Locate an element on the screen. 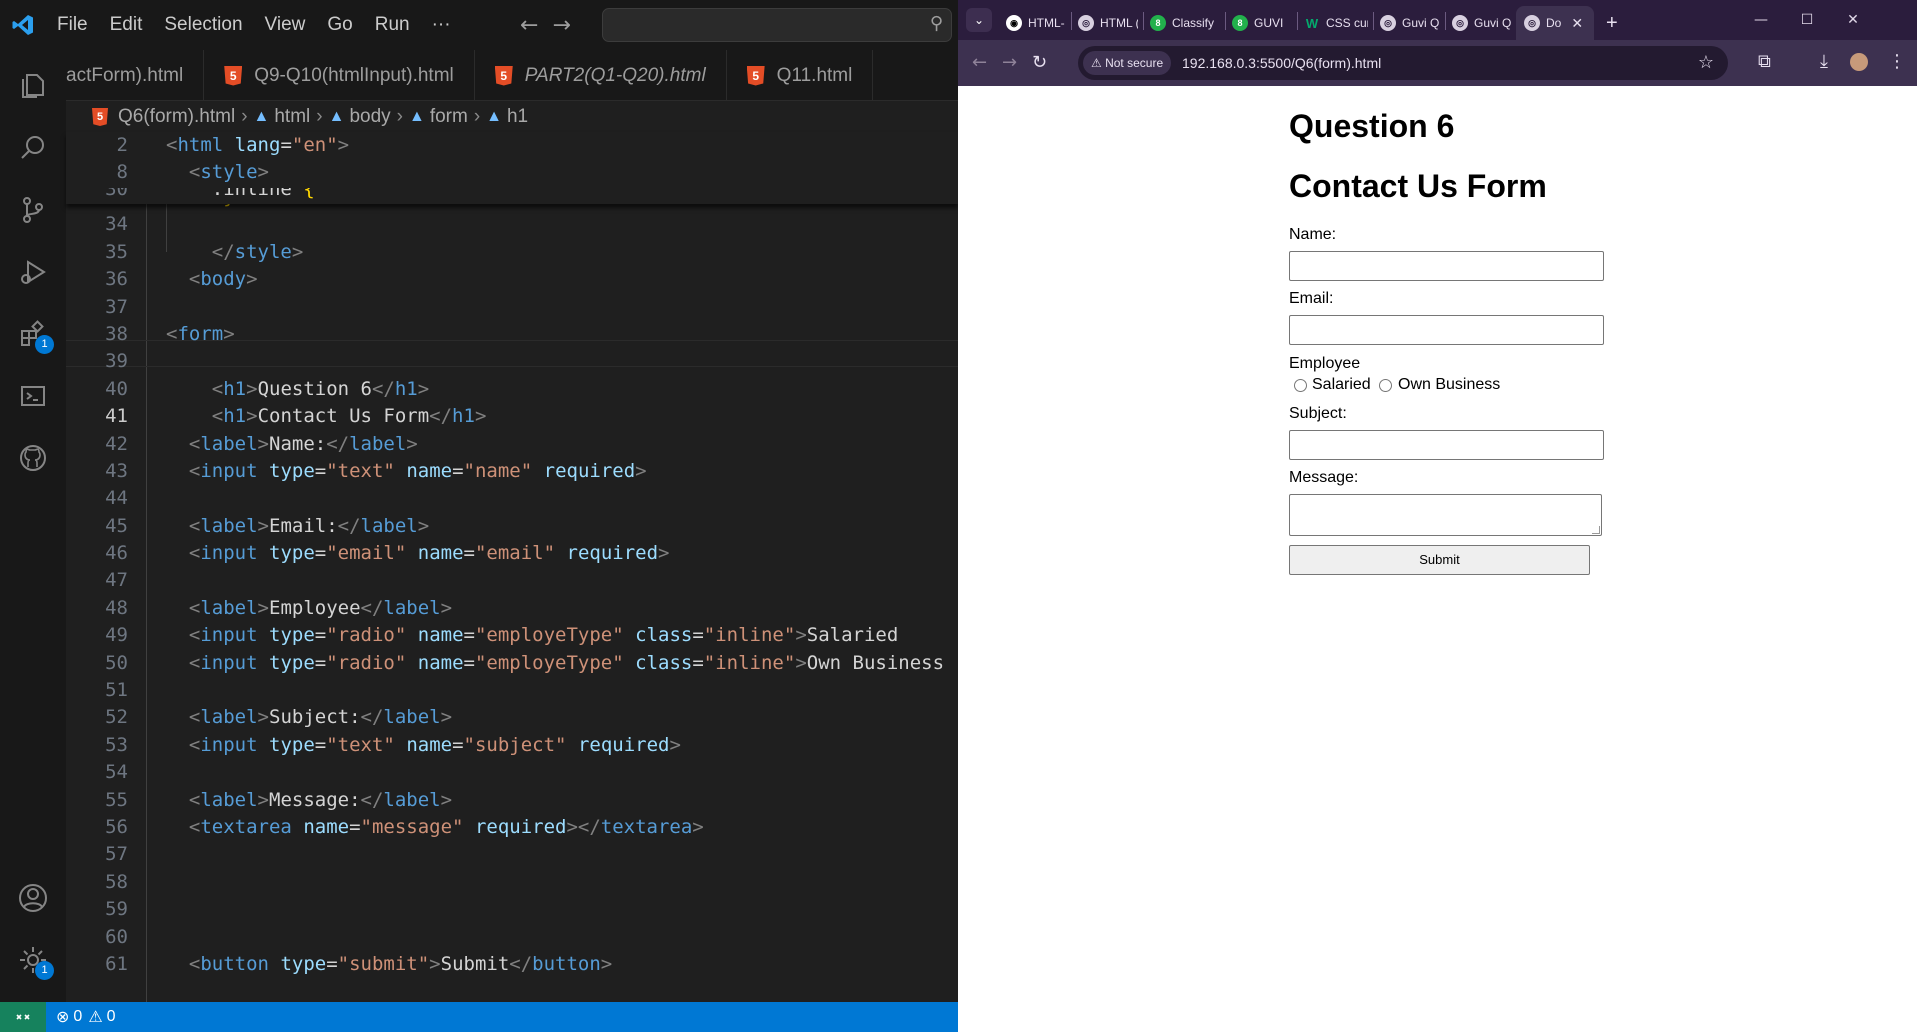  menu-go: Go is located at coordinates (339, 25).